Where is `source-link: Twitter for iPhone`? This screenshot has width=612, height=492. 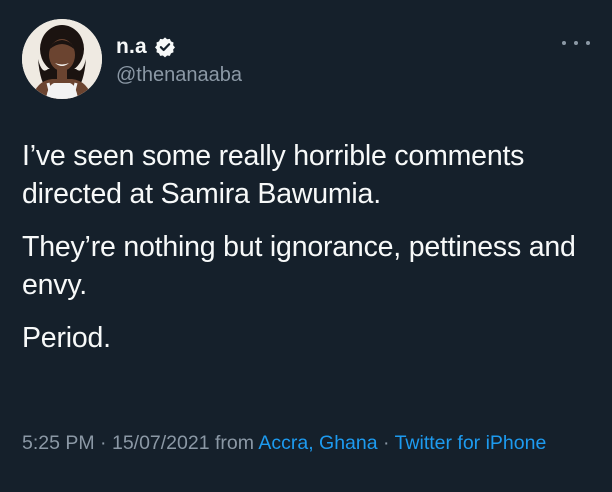 source-link: Twitter for iPhone is located at coordinates (471, 443).